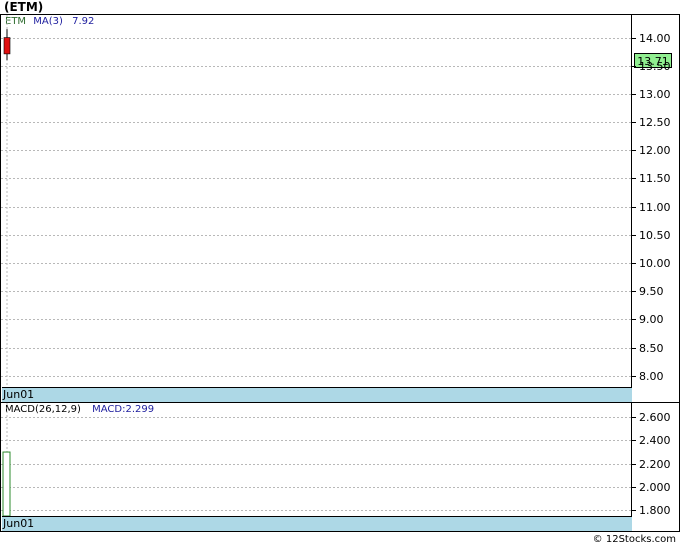 This screenshot has height=546, width=680. Describe the element at coordinates (655, 178) in the screenshot. I see `price-y-tick-label: 11.50` at that location.